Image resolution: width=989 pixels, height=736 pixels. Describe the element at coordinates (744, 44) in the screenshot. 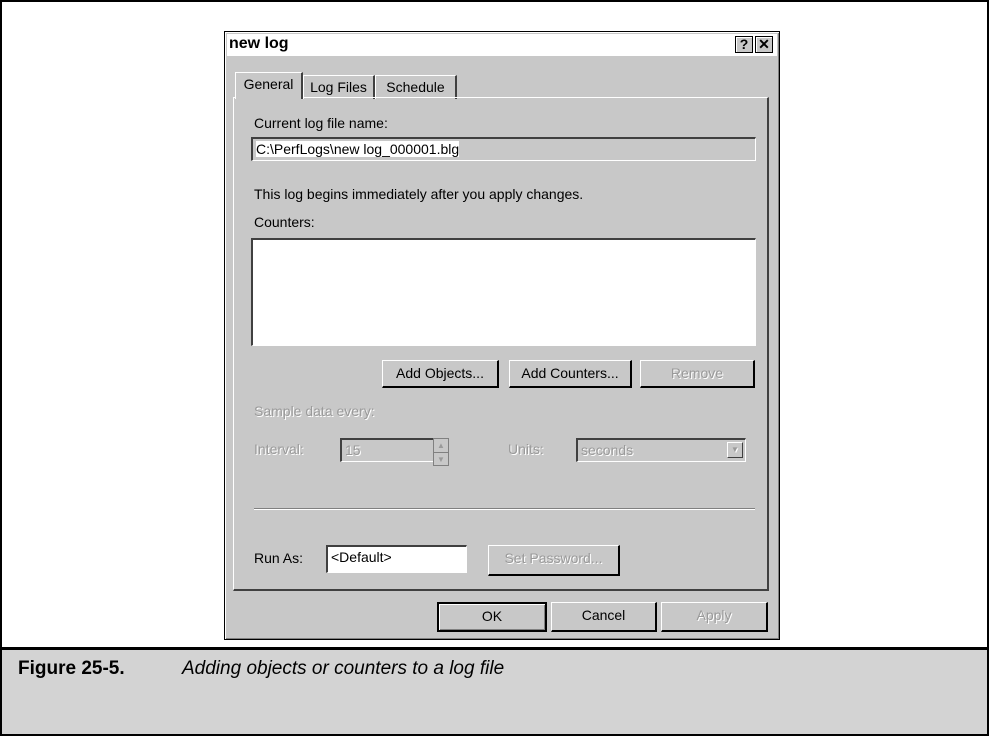

I see `help-button: ?` at that location.